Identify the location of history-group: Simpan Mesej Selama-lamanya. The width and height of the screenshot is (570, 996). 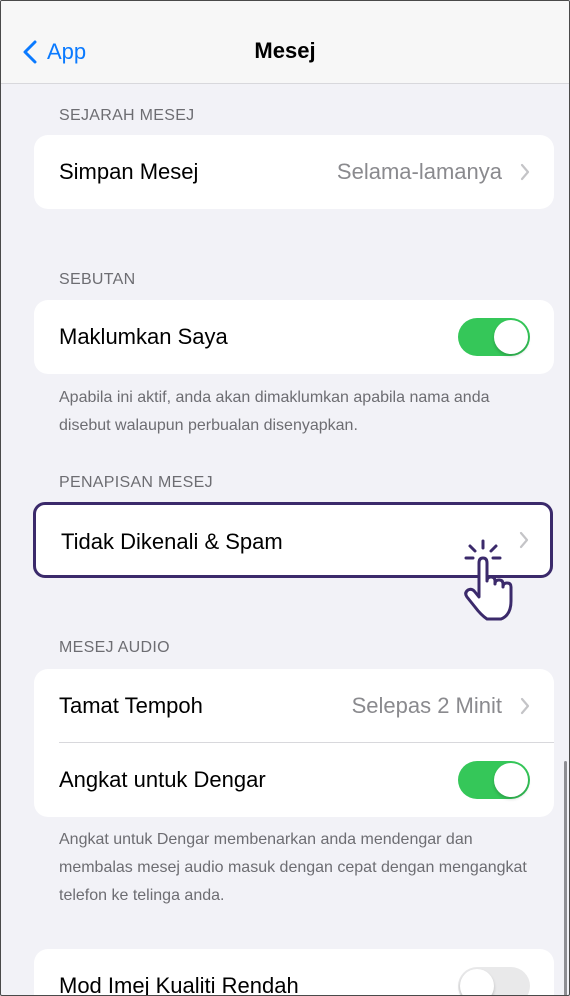
(294, 172).